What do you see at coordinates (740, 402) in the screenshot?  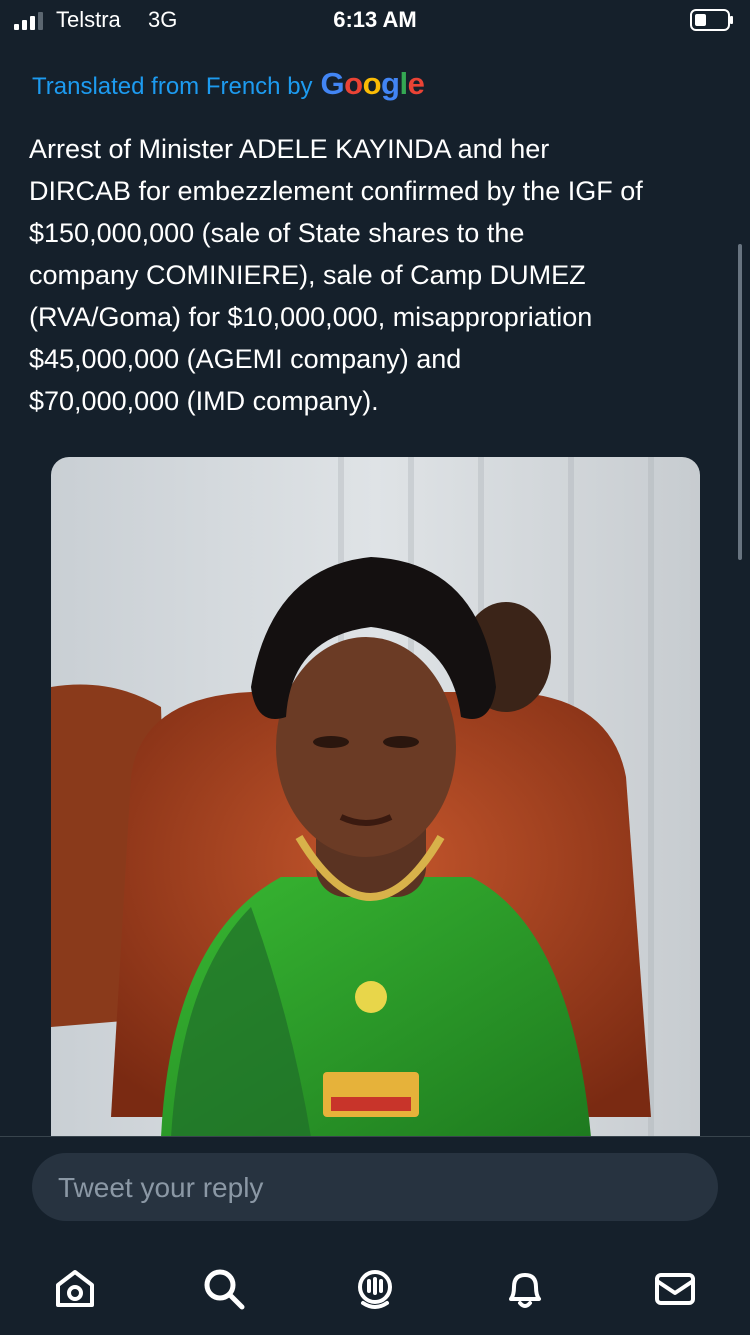 I see `scrollbar` at bounding box center [740, 402].